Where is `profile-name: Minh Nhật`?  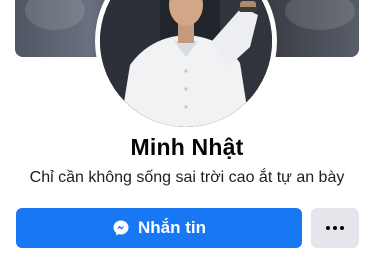
profile-name: Minh Nhật is located at coordinates (187, 147).